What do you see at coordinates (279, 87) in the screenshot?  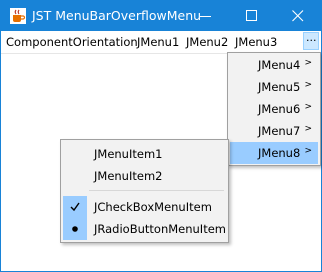 I see `menu-label: JMenu5` at bounding box center [279, 87].